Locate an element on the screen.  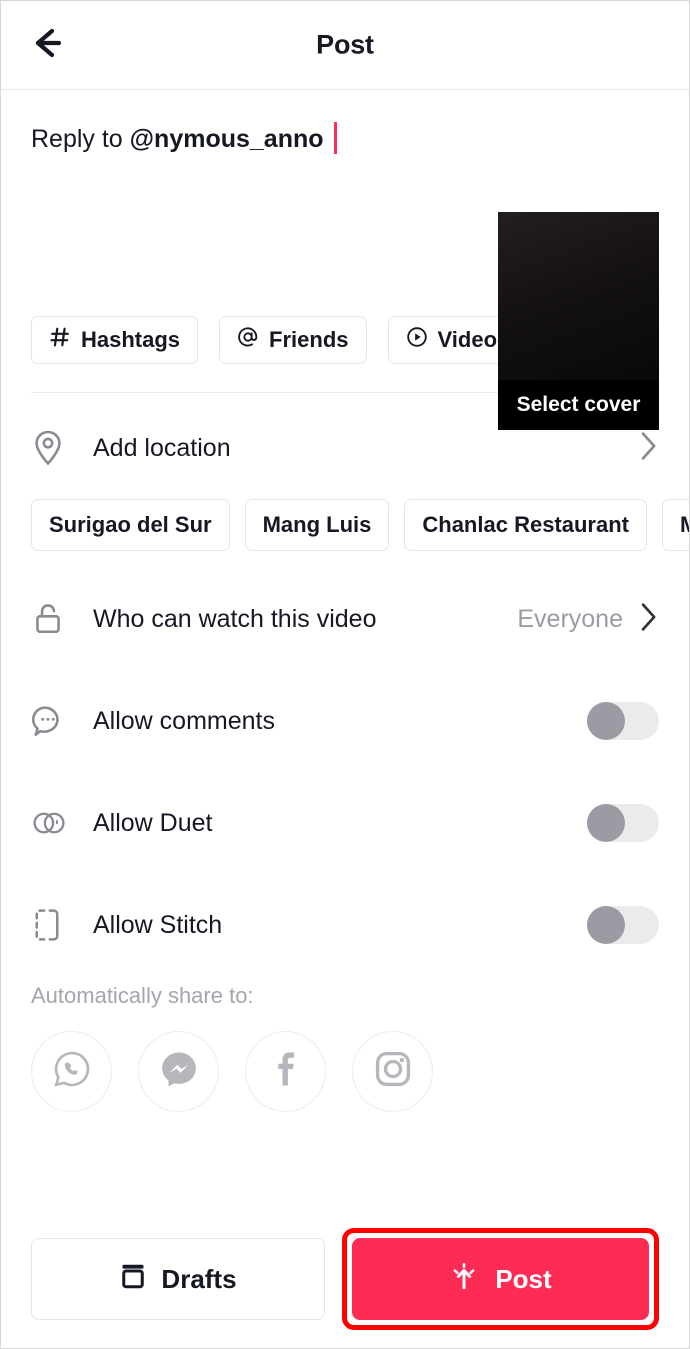
allow-duet-label: Allow Duet is located at coordinates (153, 822).